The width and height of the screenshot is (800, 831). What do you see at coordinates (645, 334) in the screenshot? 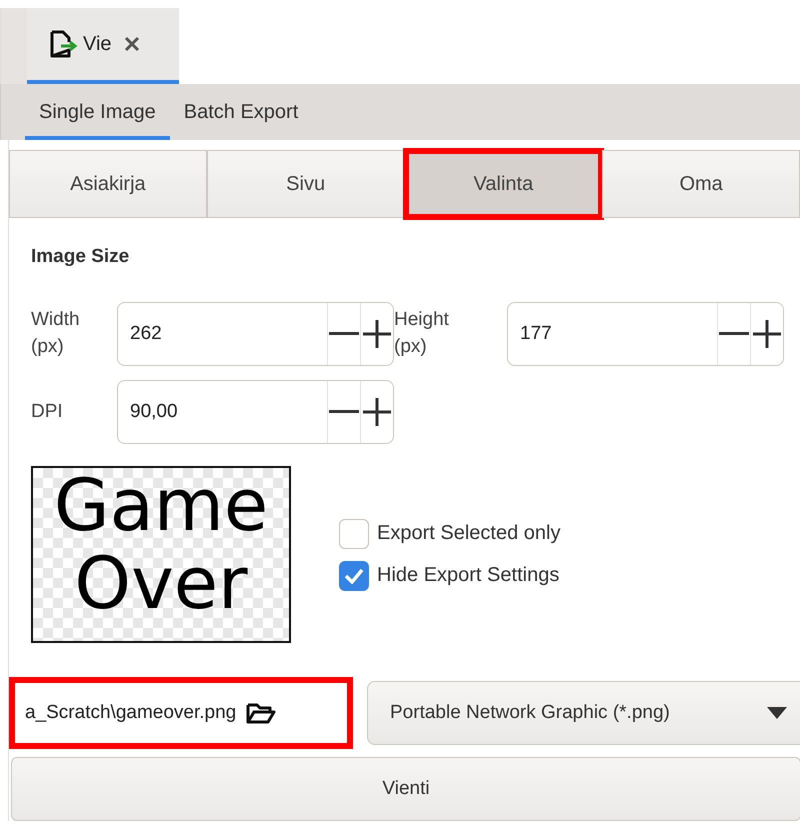
I see `spin-box: 177` at bounding box center [645, 334].